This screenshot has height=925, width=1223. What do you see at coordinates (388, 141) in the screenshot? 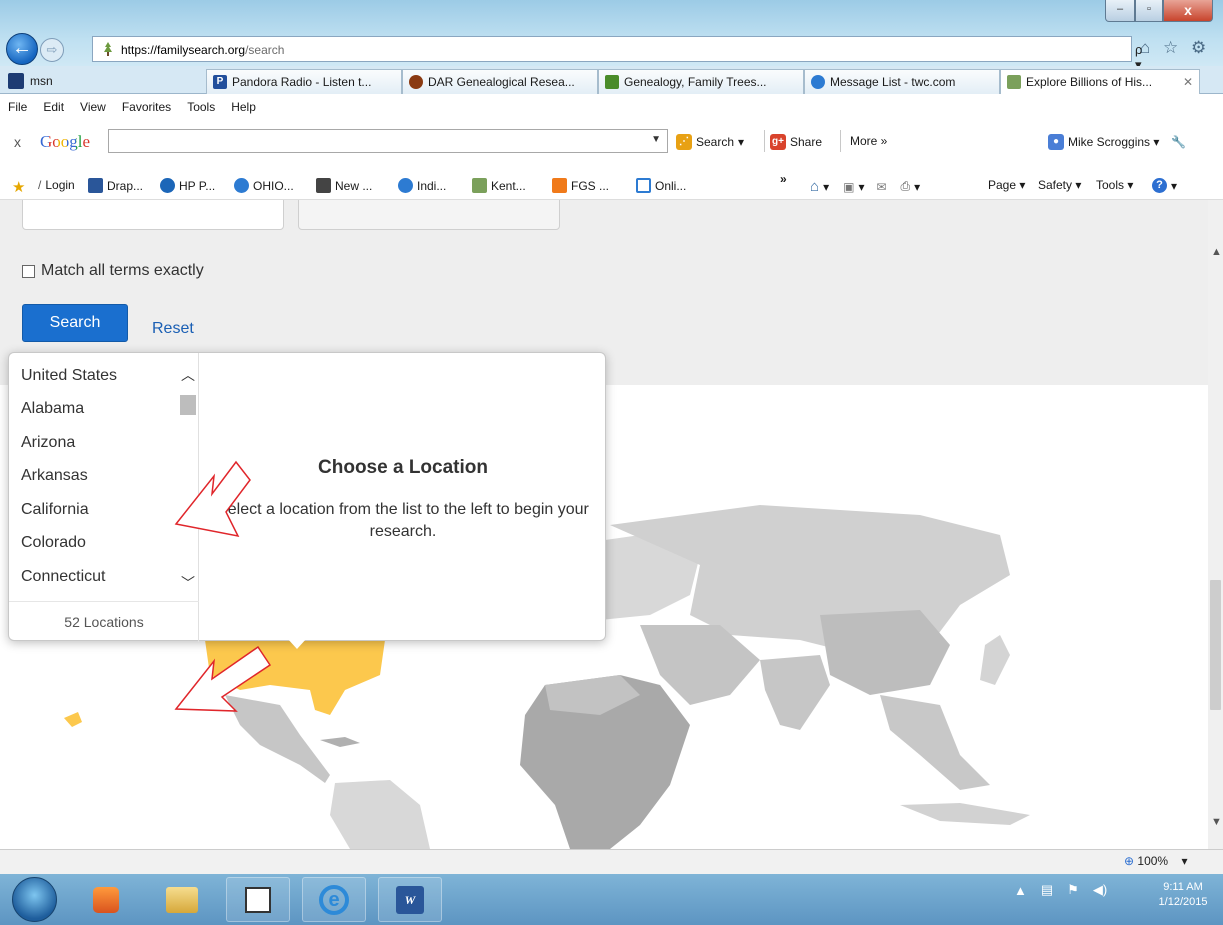
I see `google-search-input: ▼` at bounding box center [388, 141].